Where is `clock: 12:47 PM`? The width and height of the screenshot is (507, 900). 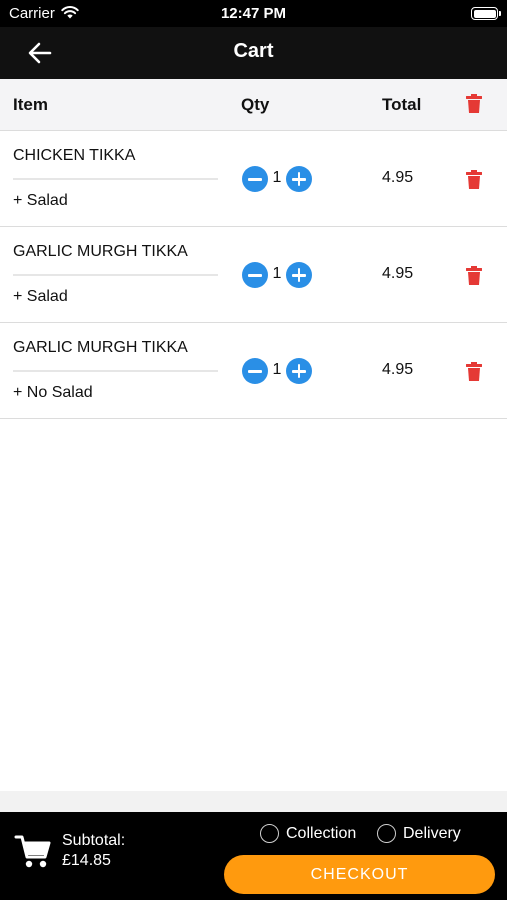 clock: 12:47 PM is located at coordinates (253, 13).